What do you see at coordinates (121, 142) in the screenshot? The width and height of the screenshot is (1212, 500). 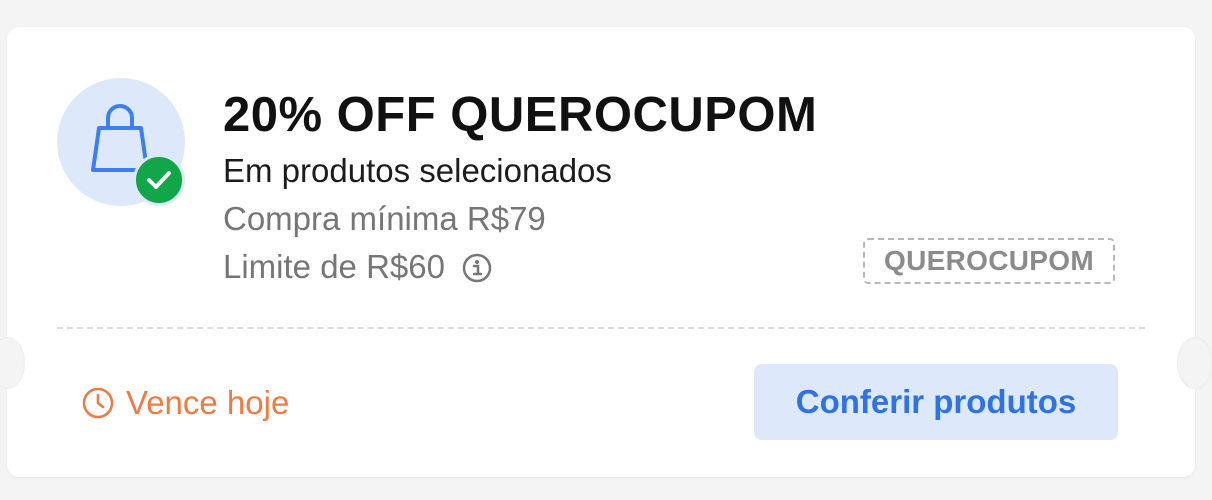 I see `coupon-icon-container` at bounding box center [121, 142].